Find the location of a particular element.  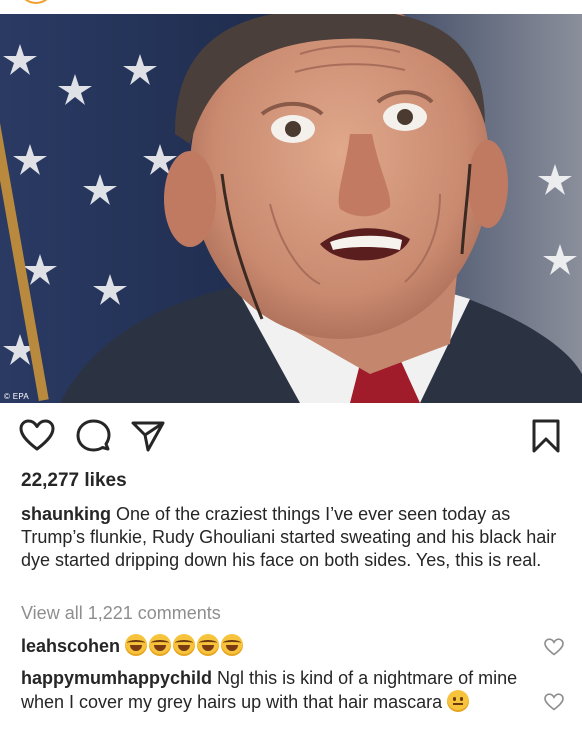

bookmark-icon is located at coordinates (546, 436).